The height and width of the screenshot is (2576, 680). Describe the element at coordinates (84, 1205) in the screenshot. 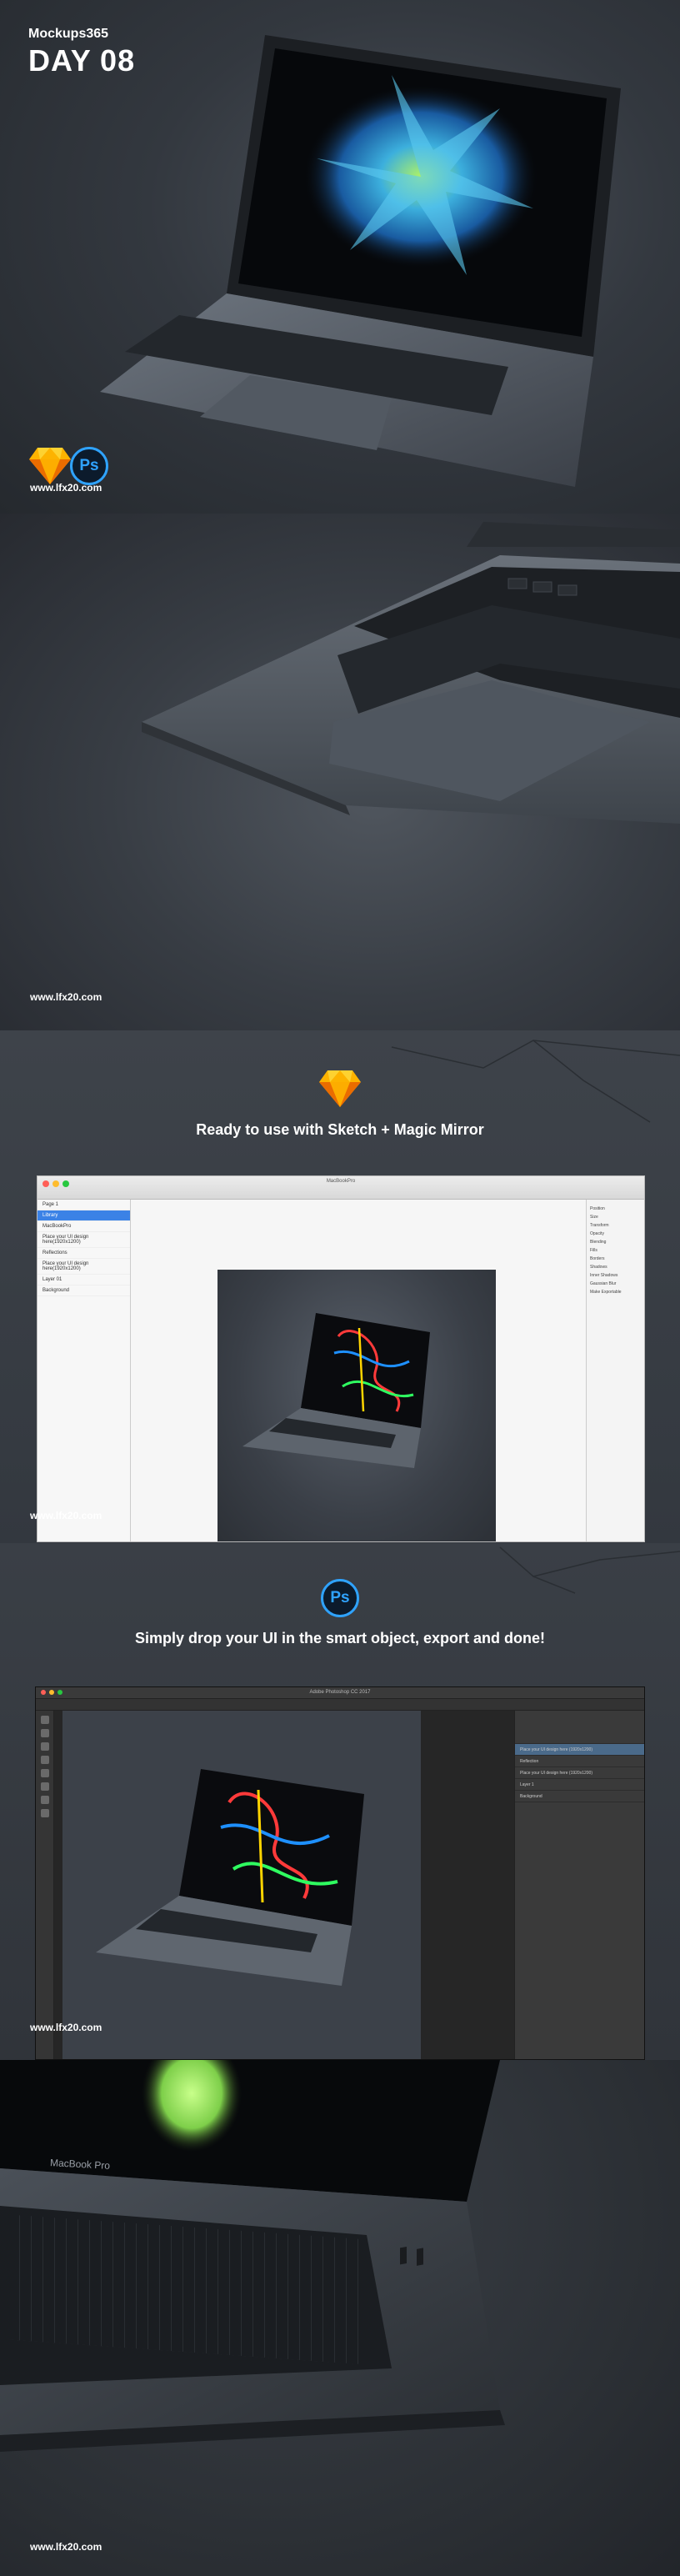

I see `layer-row: Page 1` at that location.